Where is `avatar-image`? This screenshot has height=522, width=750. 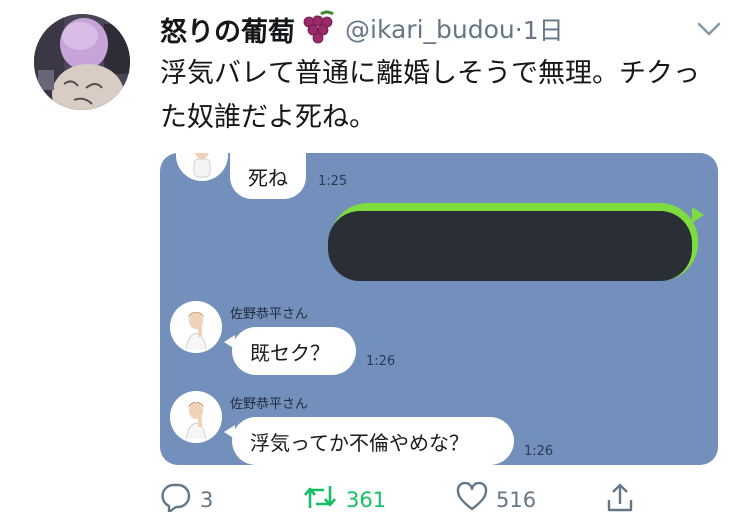 avatar-image is located at coordinates (82, 62).